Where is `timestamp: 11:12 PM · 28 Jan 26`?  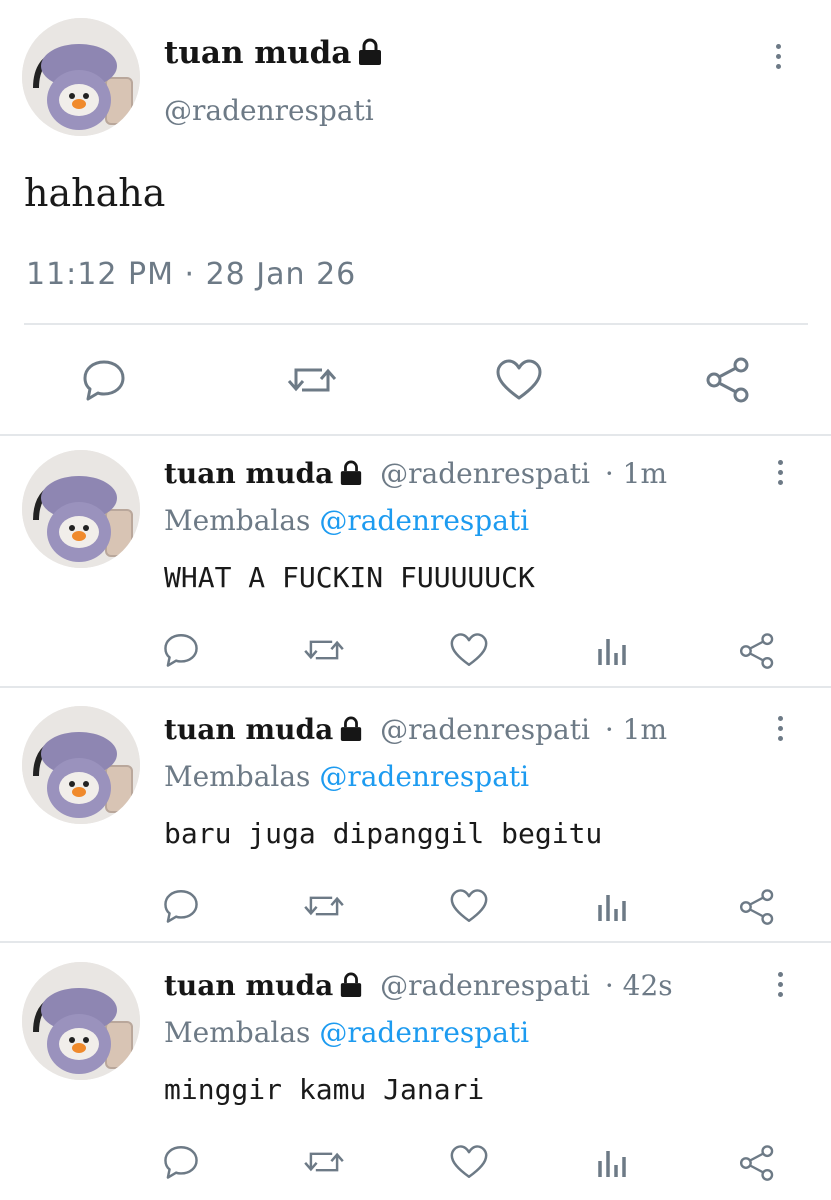 timestamp: 11:12 PM · 28 Jan 26 is located at coordinates (191, 274).